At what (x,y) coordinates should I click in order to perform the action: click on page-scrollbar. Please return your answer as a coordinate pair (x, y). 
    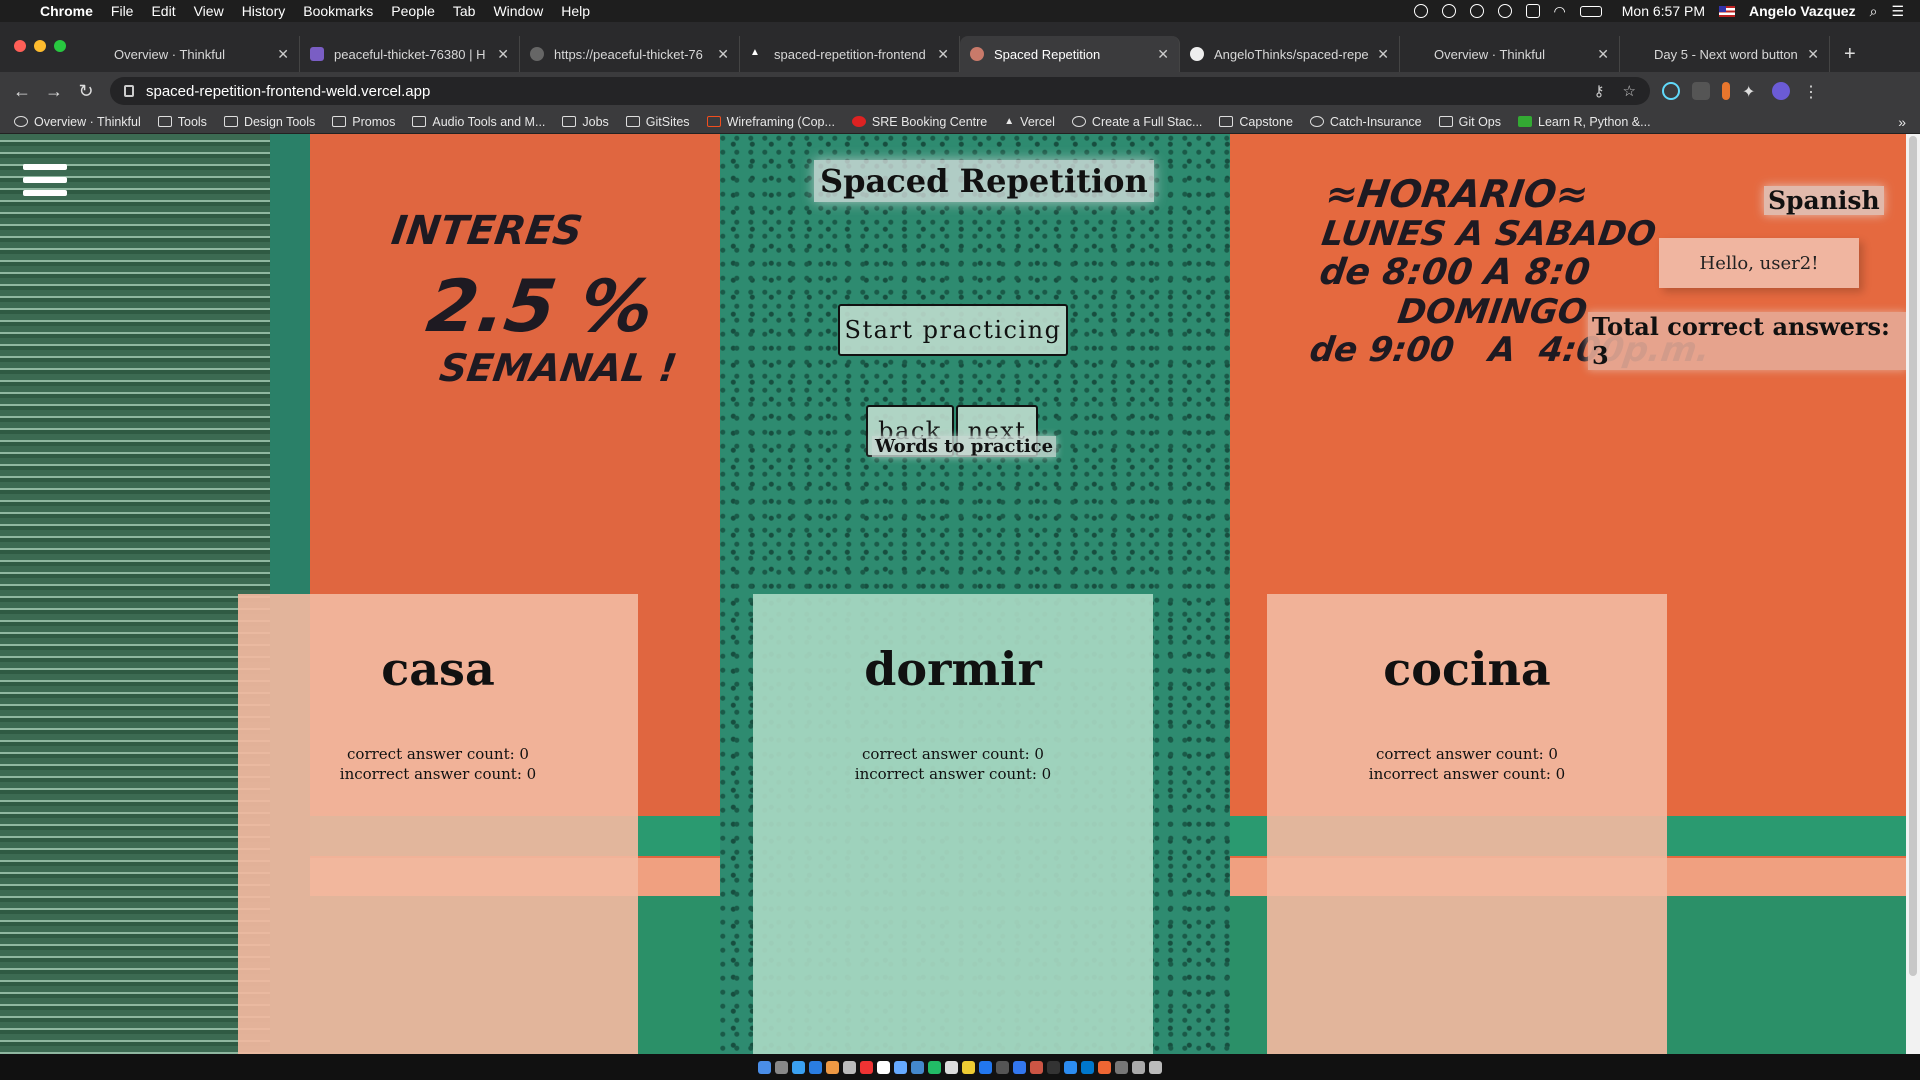
    Looking at the image, I should click on (1913, 594).